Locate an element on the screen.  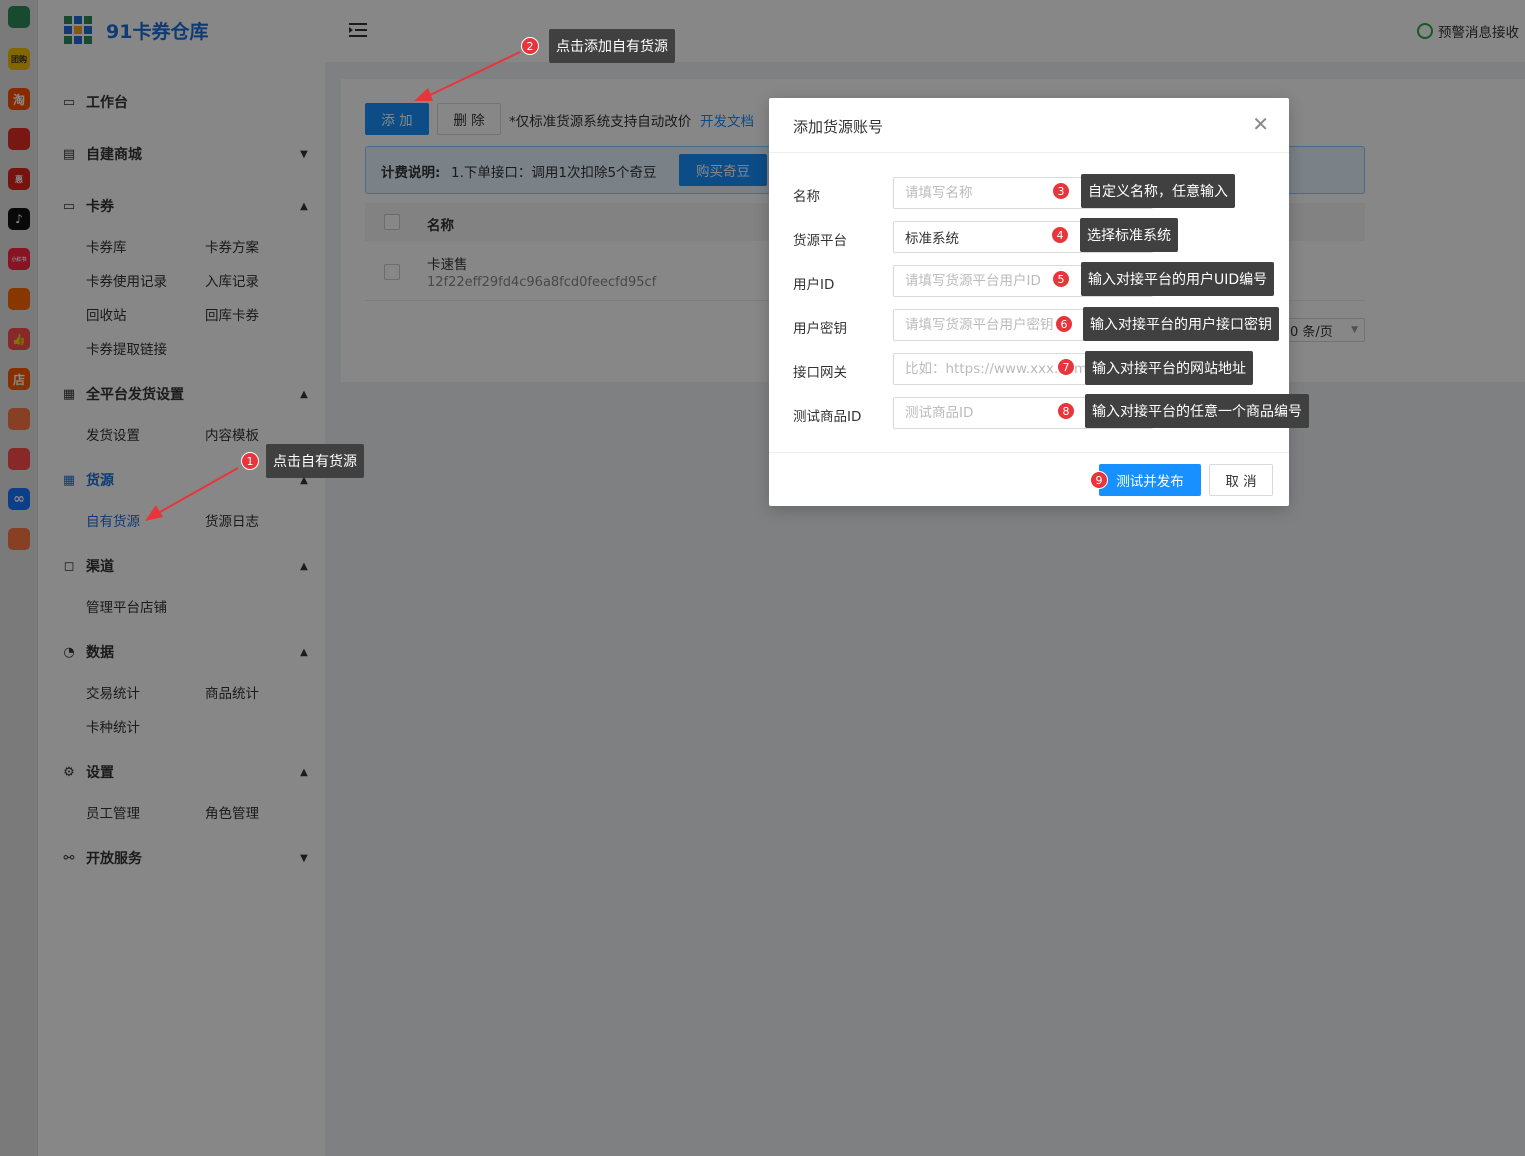
annotation-badge-1: 1 is located at coordinates (250, 461).